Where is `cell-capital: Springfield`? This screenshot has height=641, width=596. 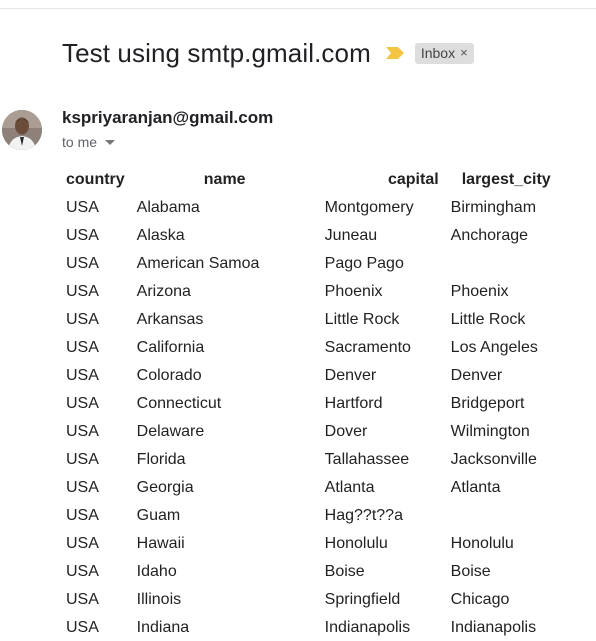
cell-capital: Springfield is located at coordinates (362, 599).